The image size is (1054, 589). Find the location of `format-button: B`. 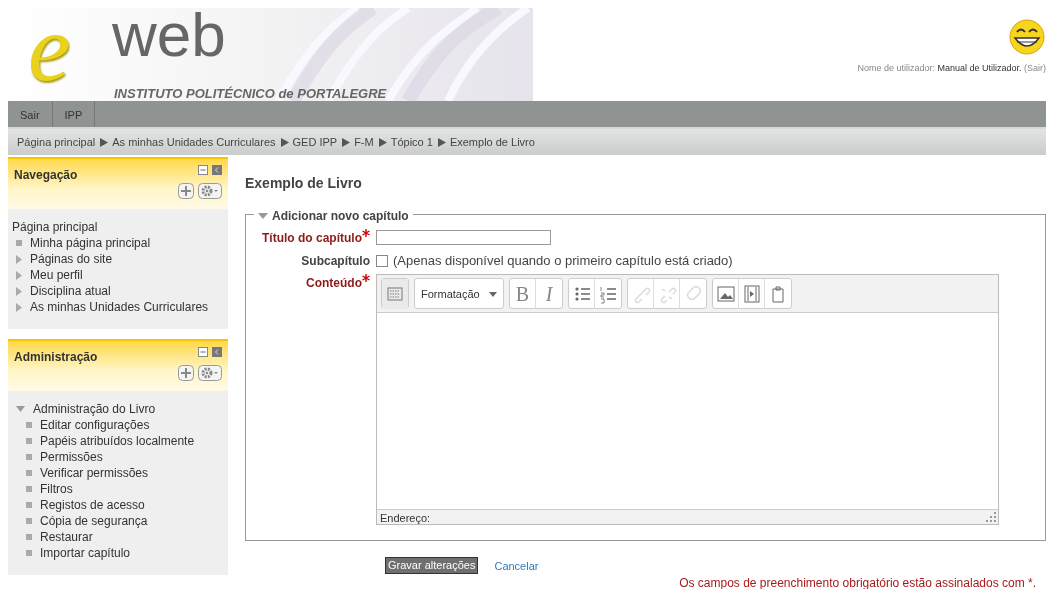

format-button: B is located at coordinates (523, 294).